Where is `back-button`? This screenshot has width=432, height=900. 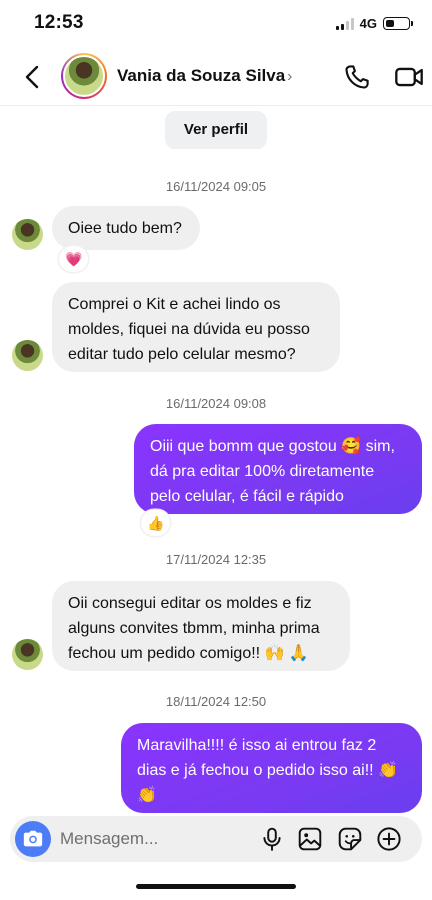
back-button is located at coordinates (33, 77).